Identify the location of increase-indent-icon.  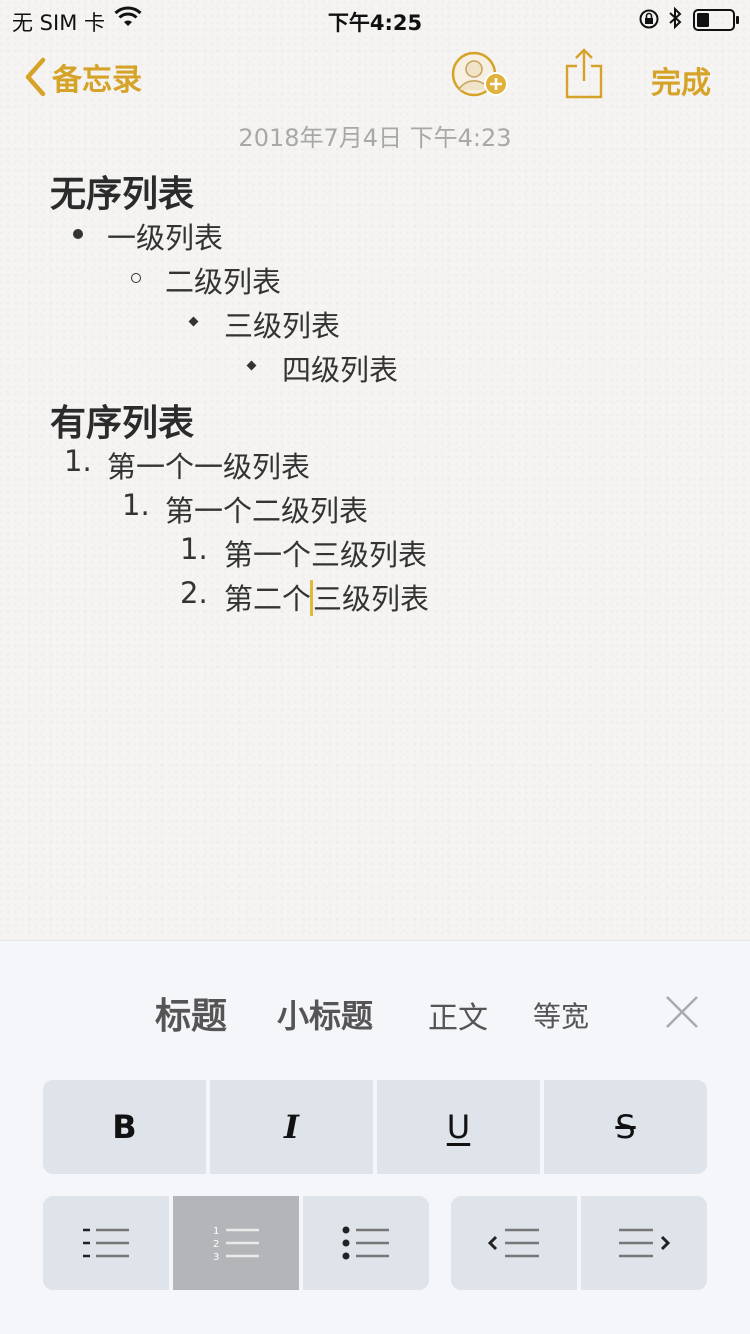
(645, 1243).